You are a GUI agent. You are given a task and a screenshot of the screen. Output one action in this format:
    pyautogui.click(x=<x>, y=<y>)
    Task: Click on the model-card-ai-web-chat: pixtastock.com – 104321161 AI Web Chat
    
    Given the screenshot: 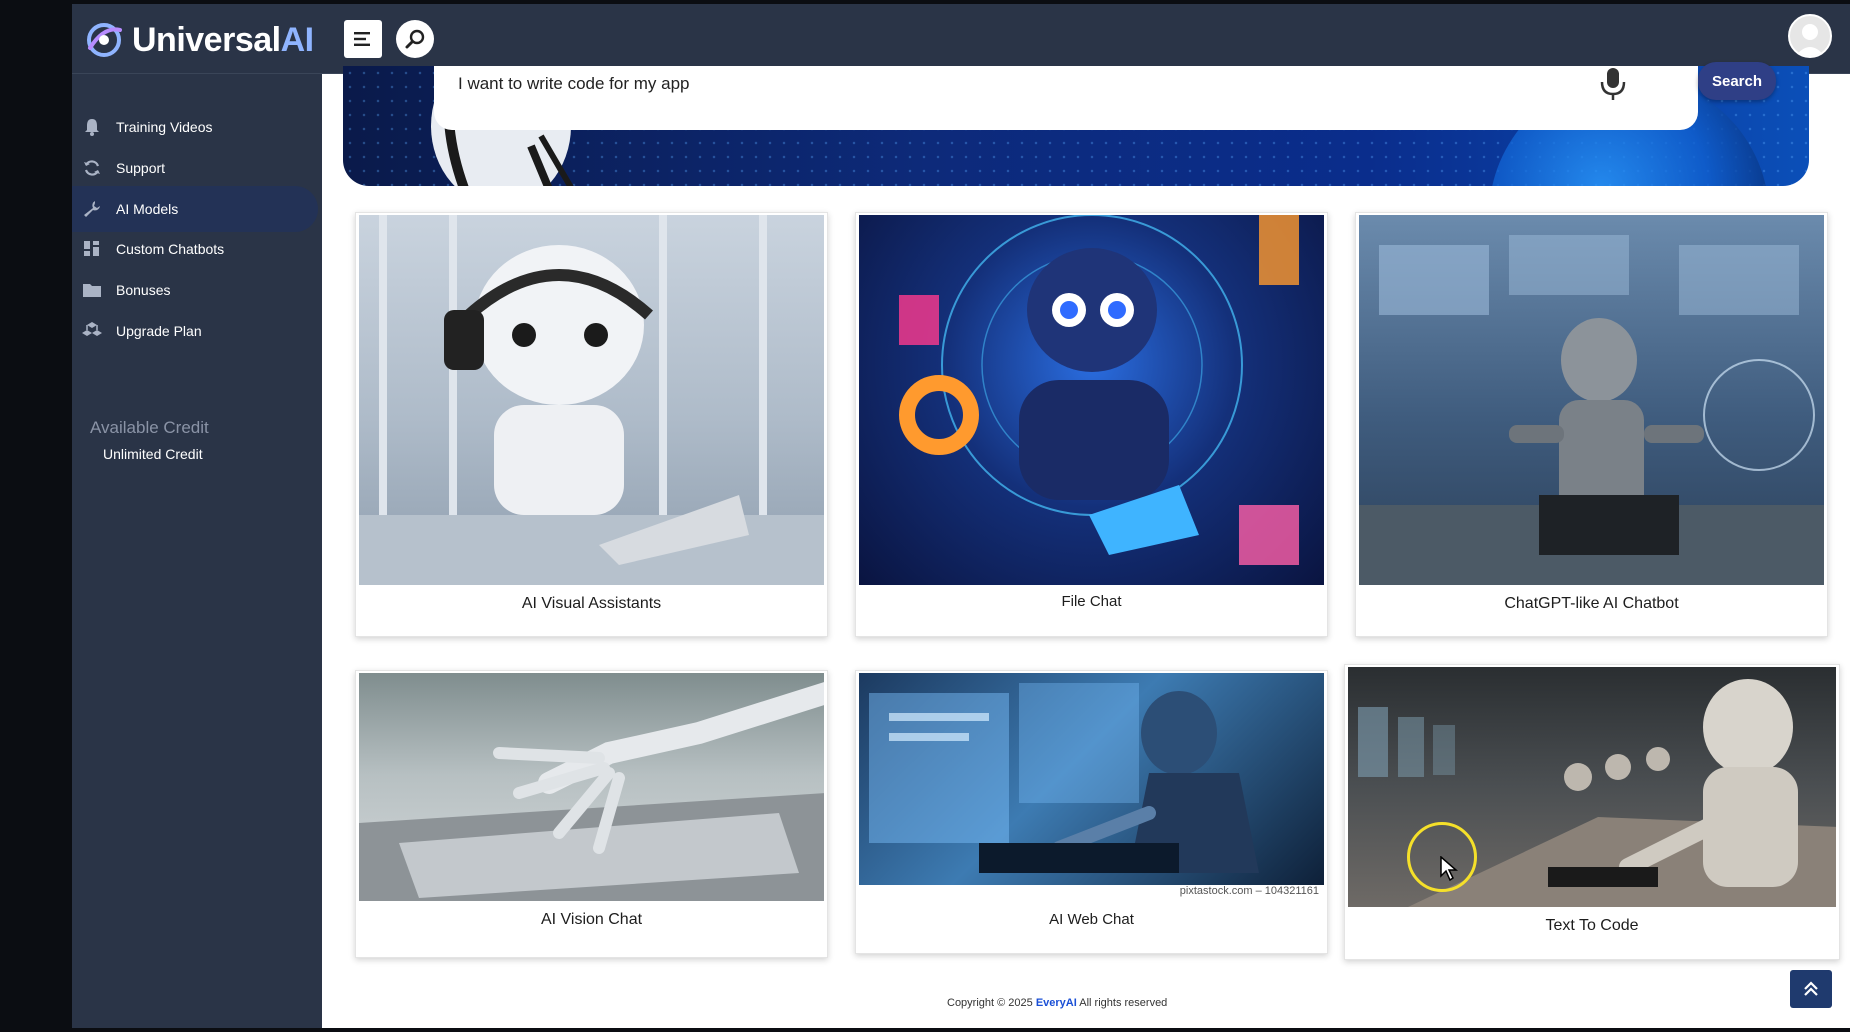 What is the action you would take?
    pyautogui.click(x=1091, y=812)
    